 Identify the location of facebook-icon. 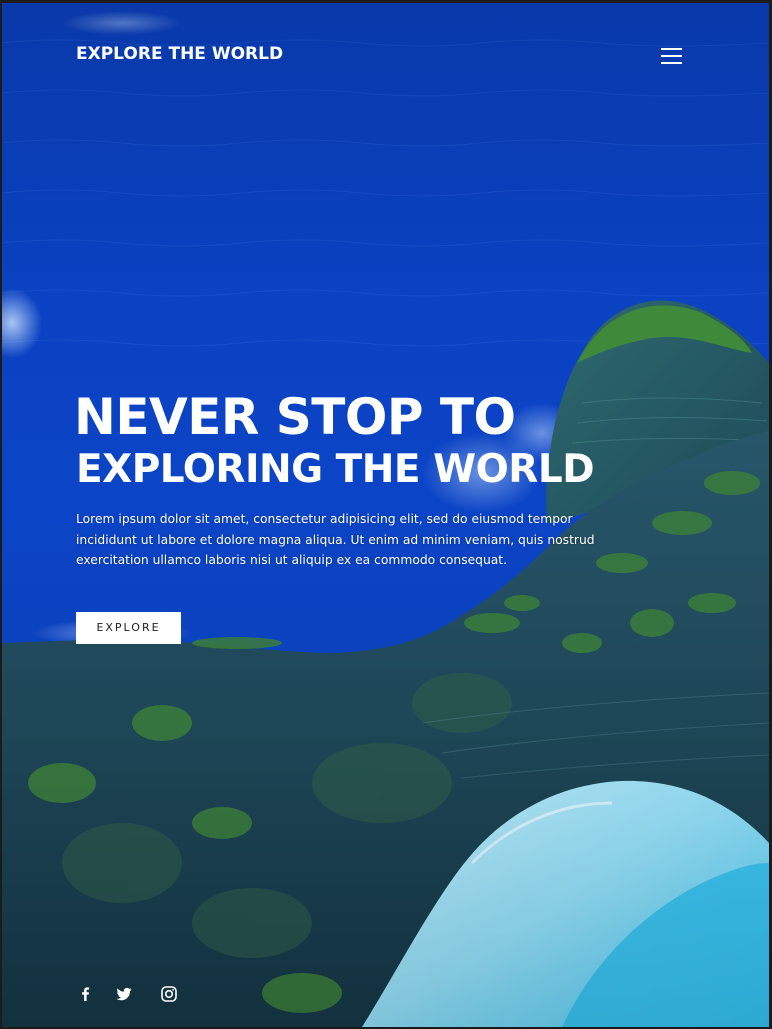
(86, 994).